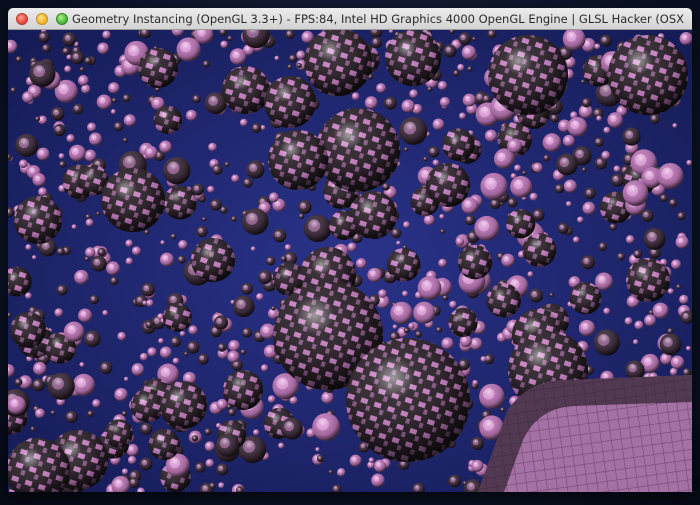 This screenshot has width=700, height=505. Describe the element at coordinates (42, 19) in the screenshot. I see `minimize-icon` at that location.